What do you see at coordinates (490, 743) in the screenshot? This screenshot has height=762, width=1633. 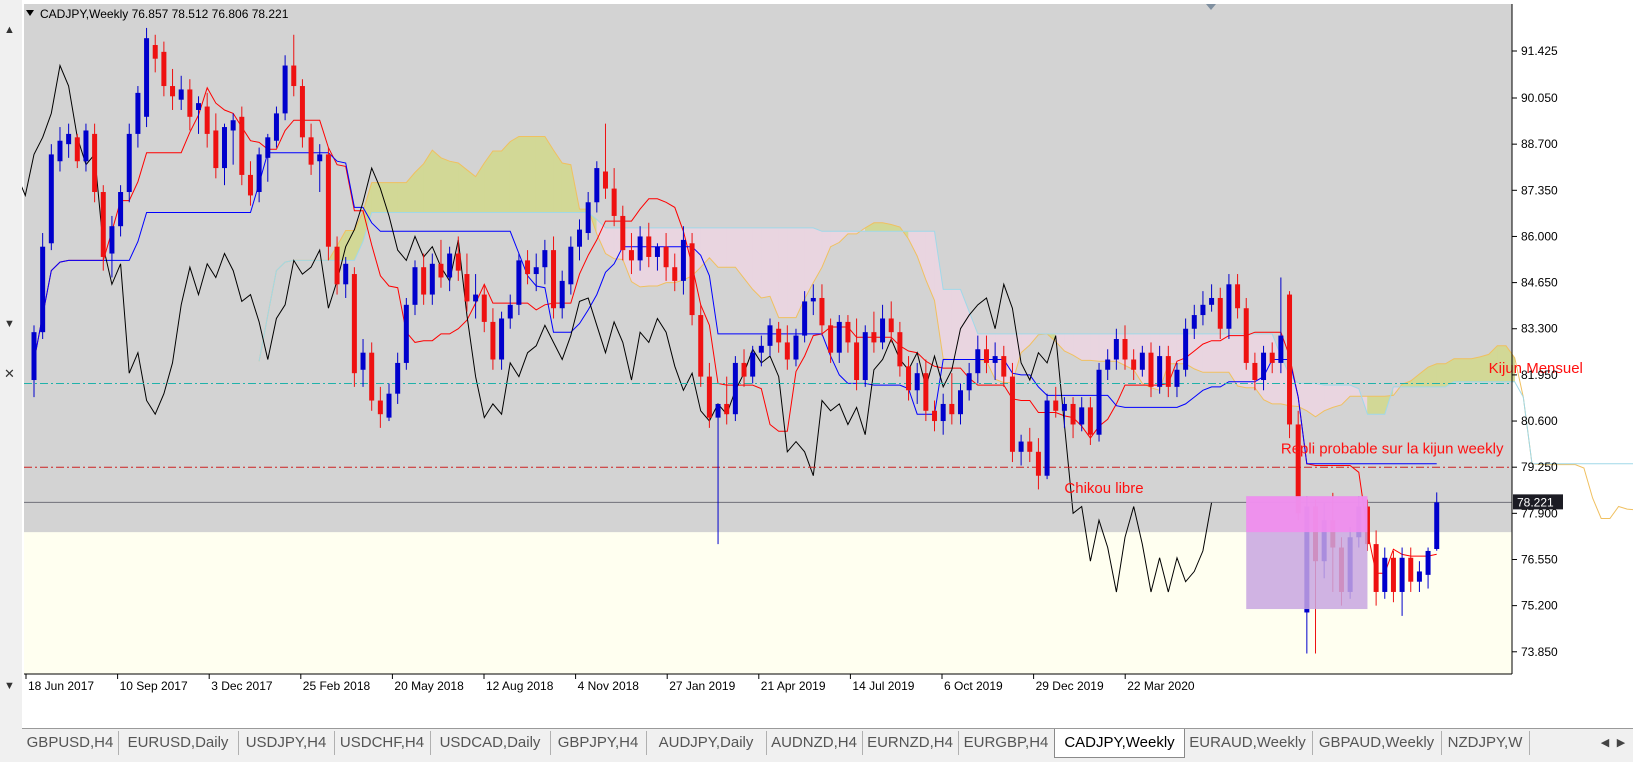 I see `tab-usdcad-daily: USDCAD,Daily` at bounding box center [490, 743].